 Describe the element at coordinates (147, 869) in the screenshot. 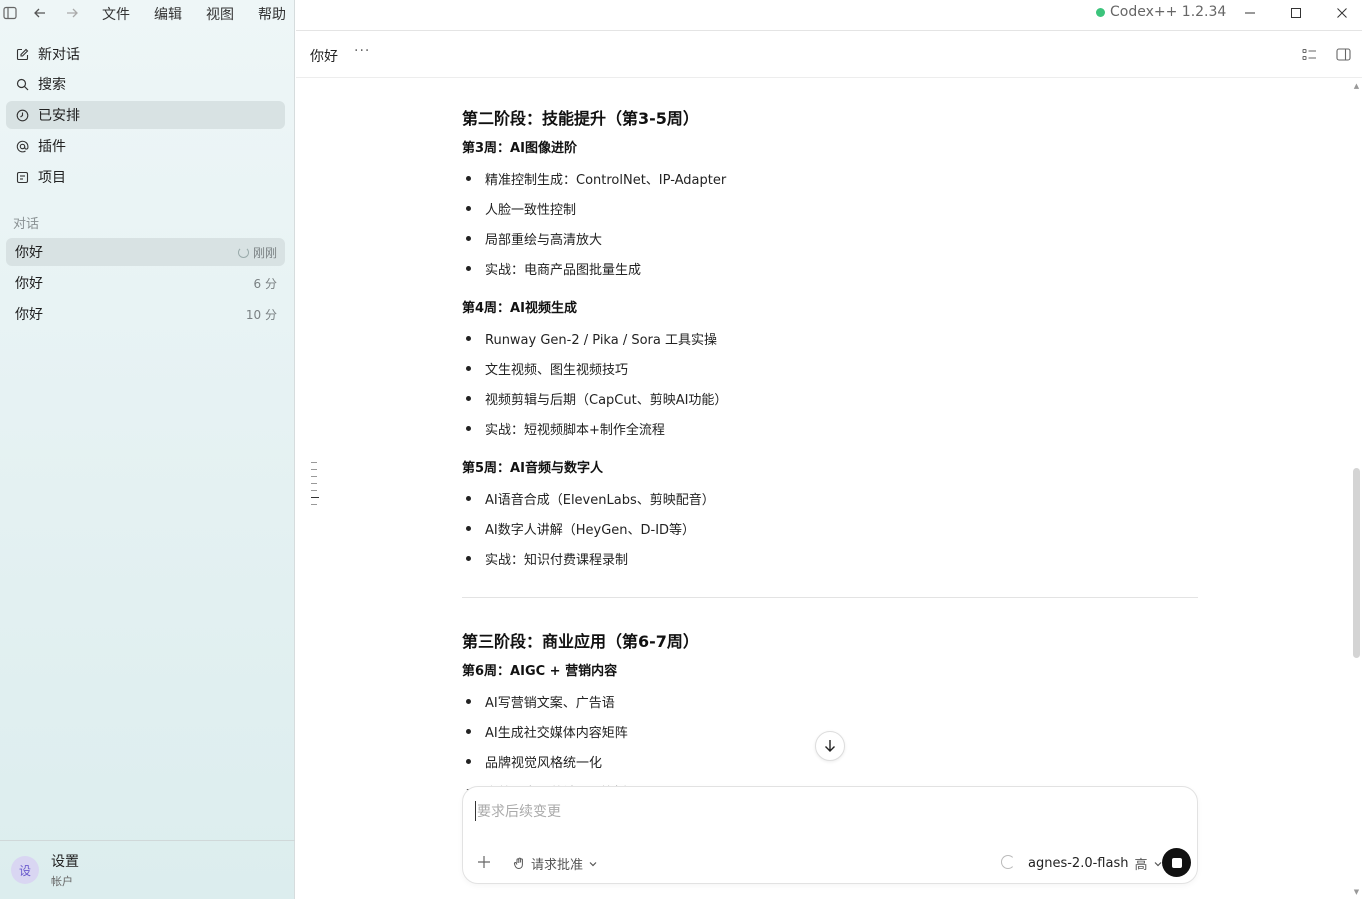

I see `settings-account: 设 设置 帐户` at that location.